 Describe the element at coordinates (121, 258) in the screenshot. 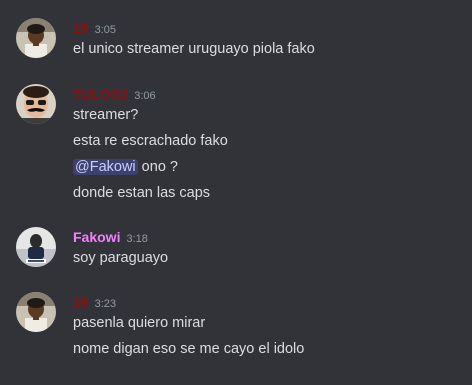

I see `message-text: soy paraguayo` at that location.